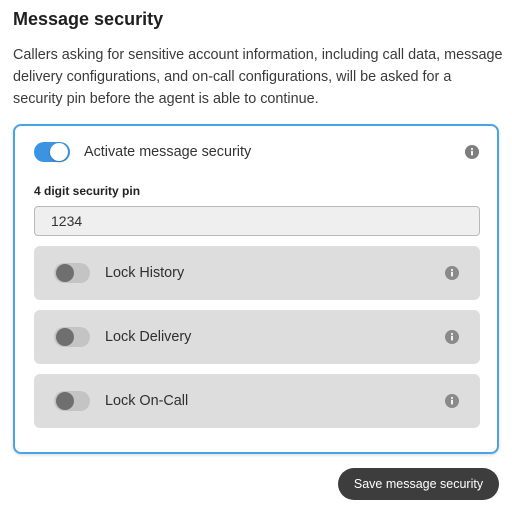 This screenshot has width=512, height=512. I want to click on save-message-security-button: Save message security, so click(418, 484).